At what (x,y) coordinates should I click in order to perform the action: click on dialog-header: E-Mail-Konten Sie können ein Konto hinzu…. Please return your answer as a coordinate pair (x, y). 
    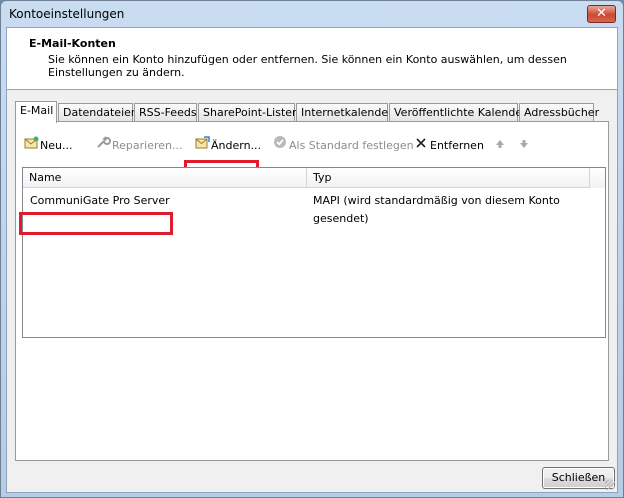
    Looking at the image, I should click on (312, 59).